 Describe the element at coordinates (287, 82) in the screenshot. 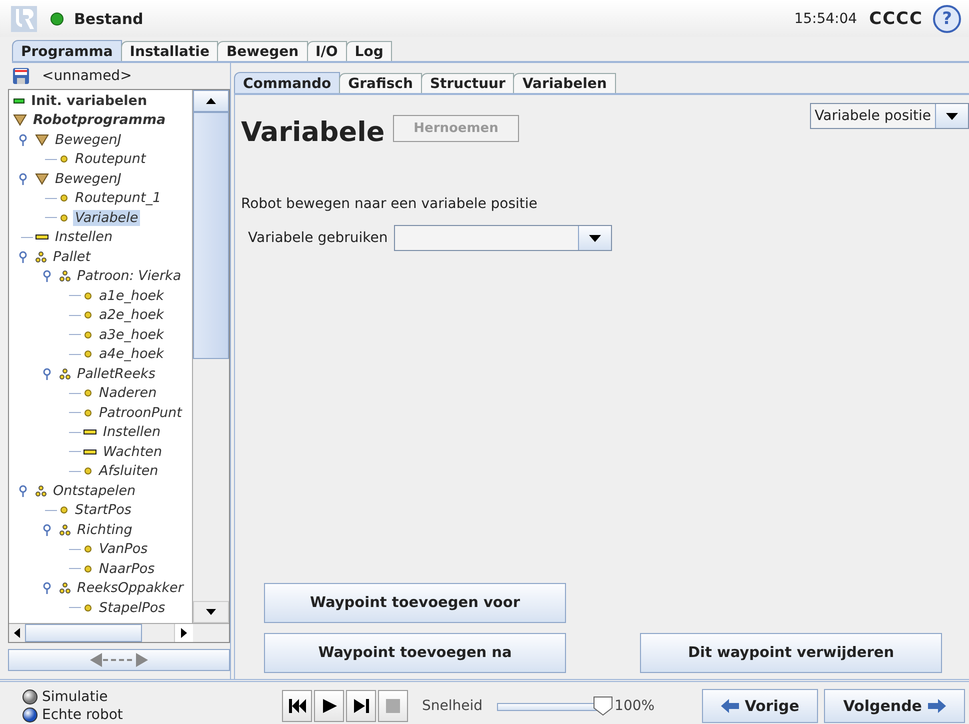

I see `tab: Commando` at that location.